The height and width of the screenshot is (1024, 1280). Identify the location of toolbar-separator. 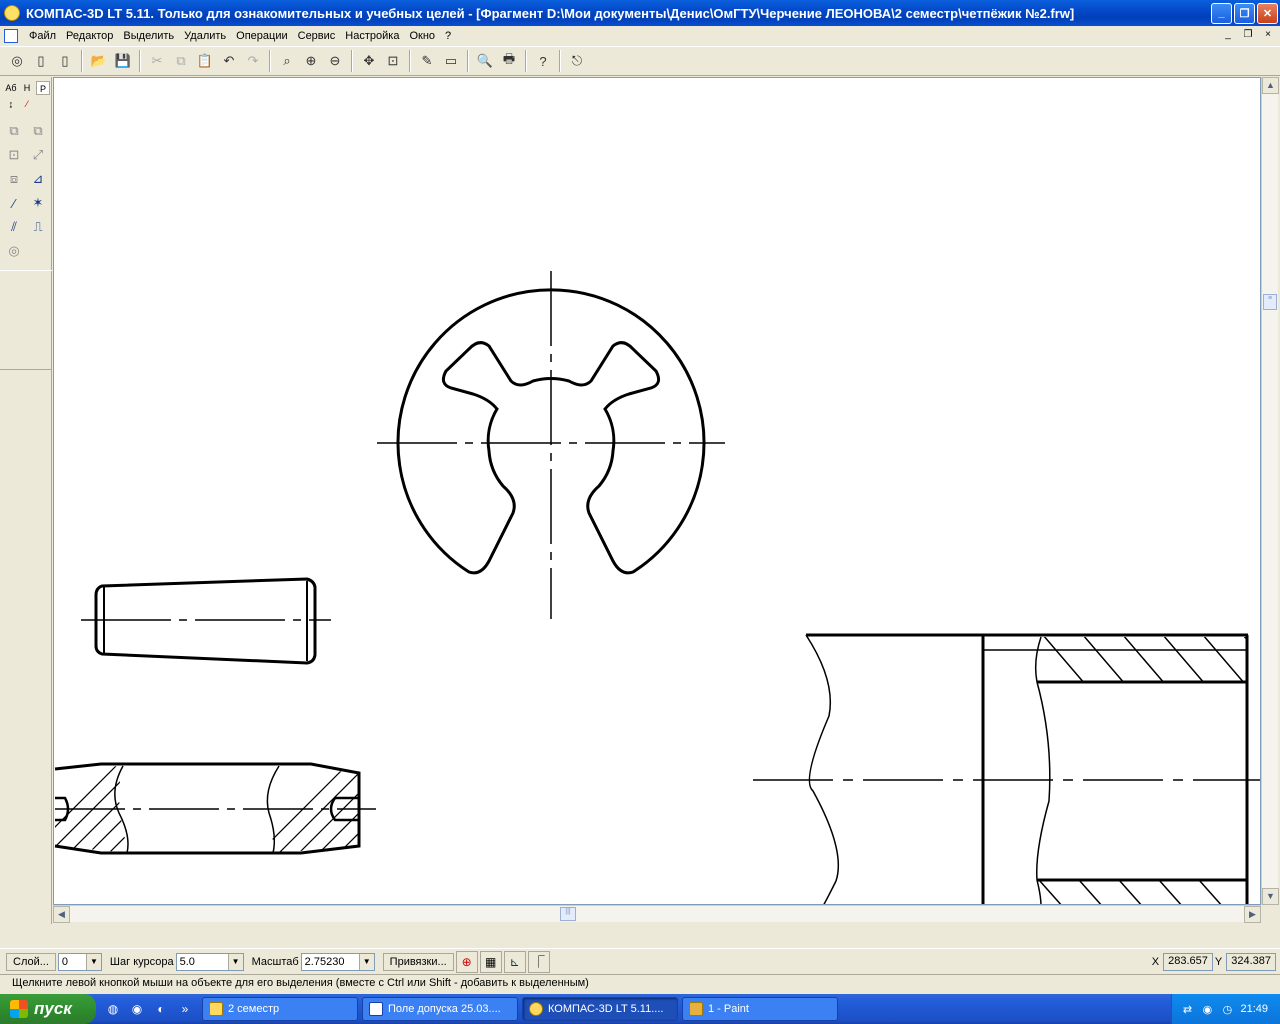
(140, 61).